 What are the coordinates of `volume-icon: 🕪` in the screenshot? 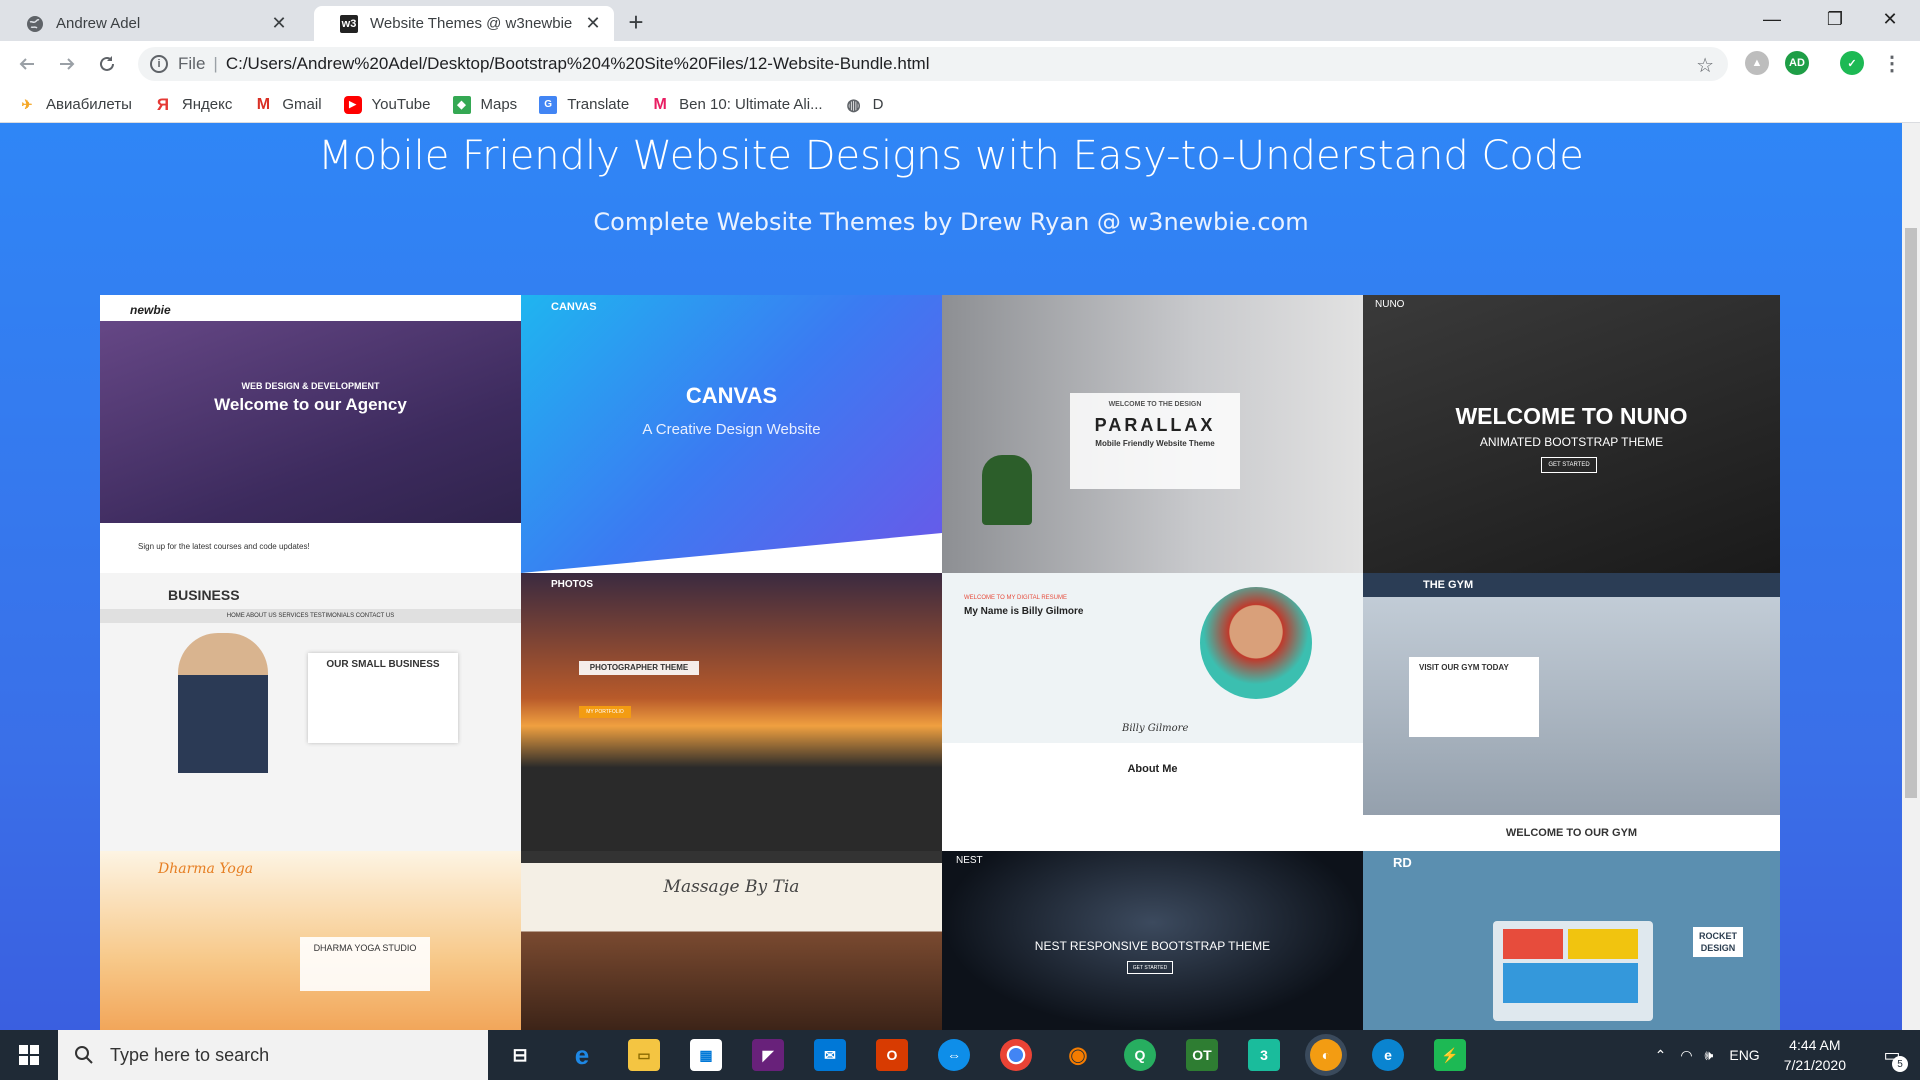 It's located at (1709, 1055).